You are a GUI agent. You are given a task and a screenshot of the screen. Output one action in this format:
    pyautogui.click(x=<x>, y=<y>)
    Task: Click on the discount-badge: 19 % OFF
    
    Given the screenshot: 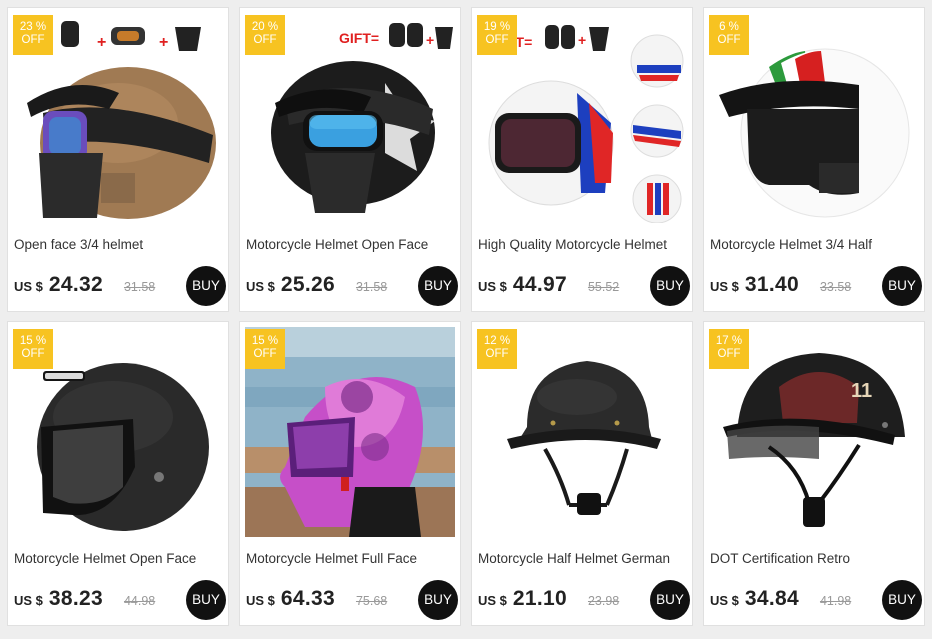 What is the action you would take?
    pyautogui.click(x=497, y=35)
    